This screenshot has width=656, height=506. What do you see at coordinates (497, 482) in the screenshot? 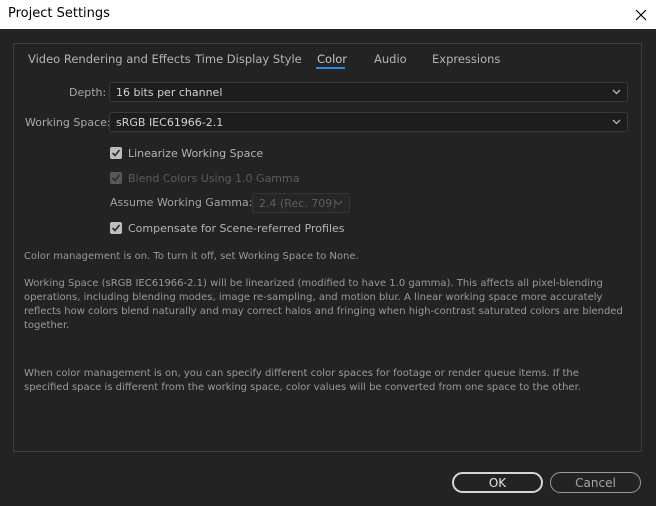
I see `ok-button: OK` at bounding box center [497, 482].